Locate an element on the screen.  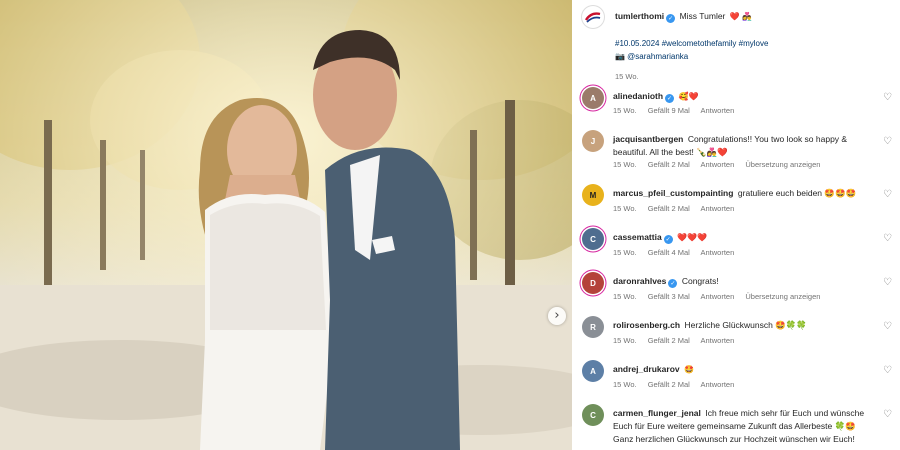
comment-text: 🥰❤️ is located at coordinates (688, 96).